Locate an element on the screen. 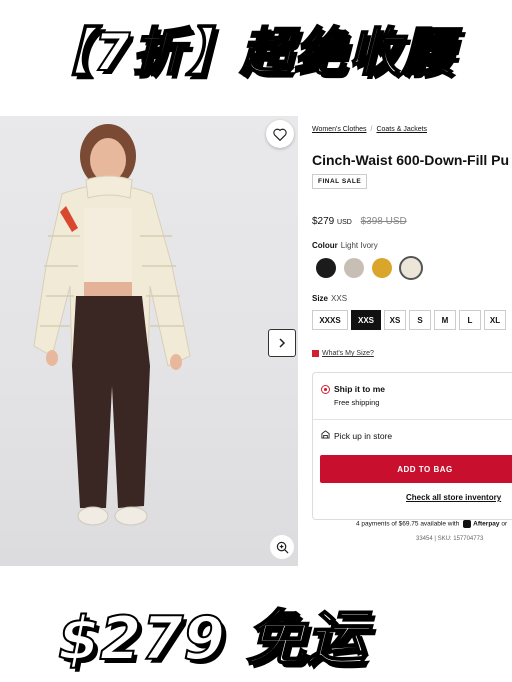 The height and width of the screenshot is (682, 512). price-block: $279 USD $398 USD is located at coordinates (359, 221).